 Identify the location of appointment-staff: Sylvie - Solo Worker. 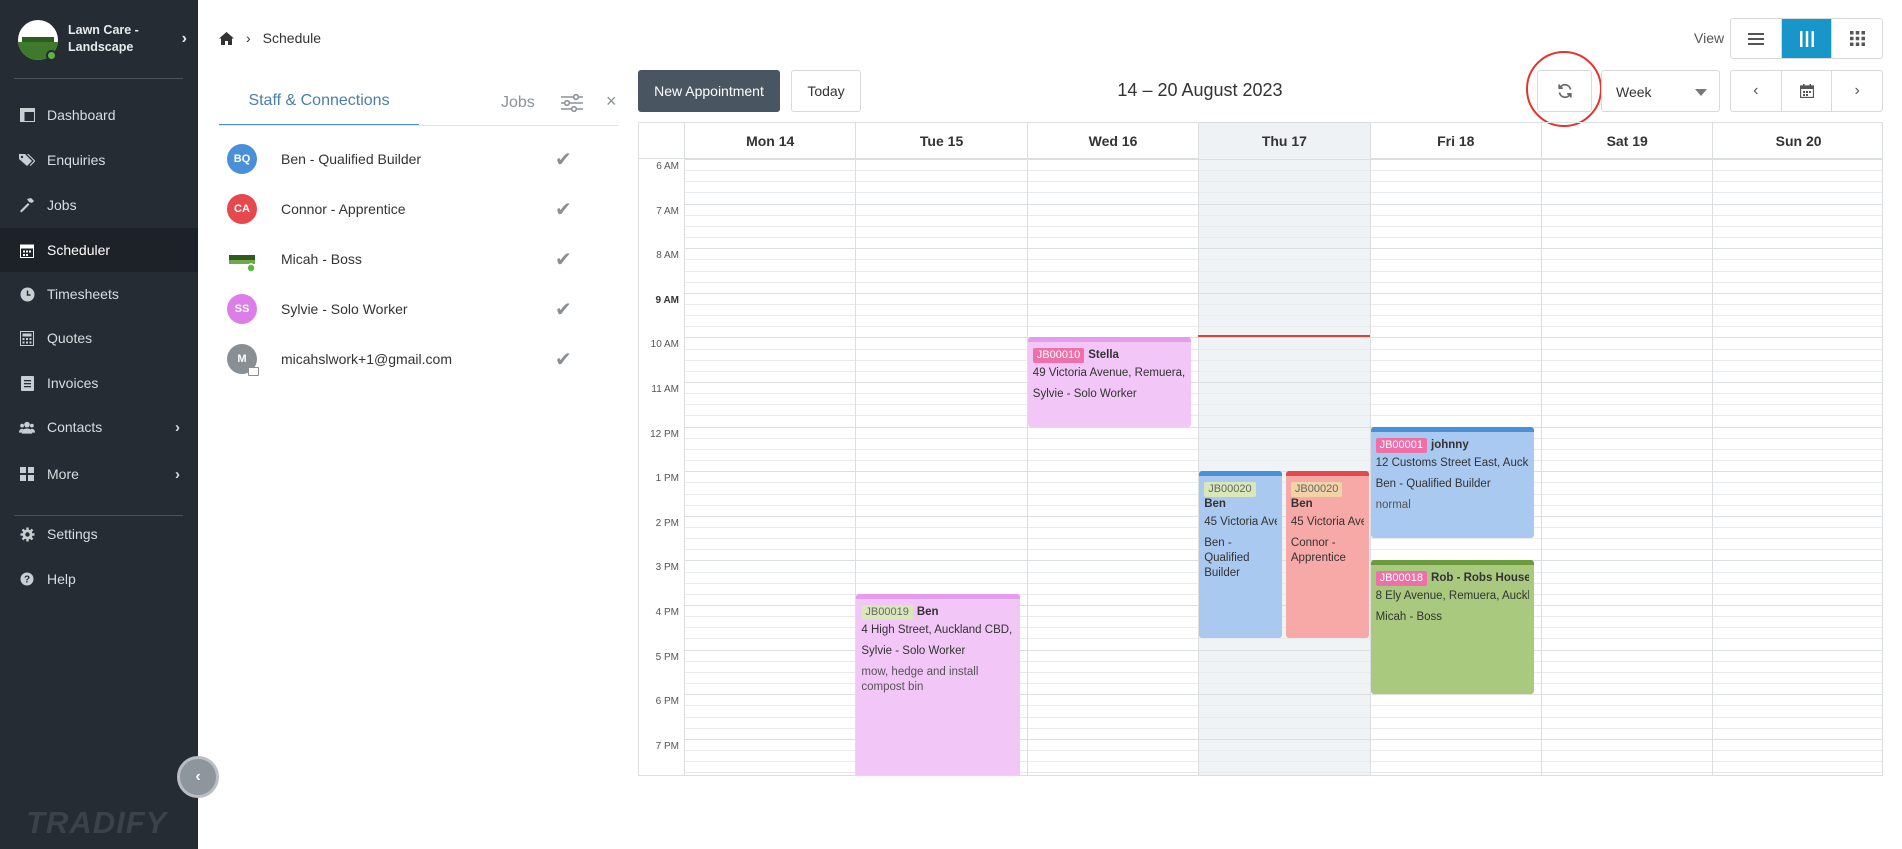
(1084, 394).